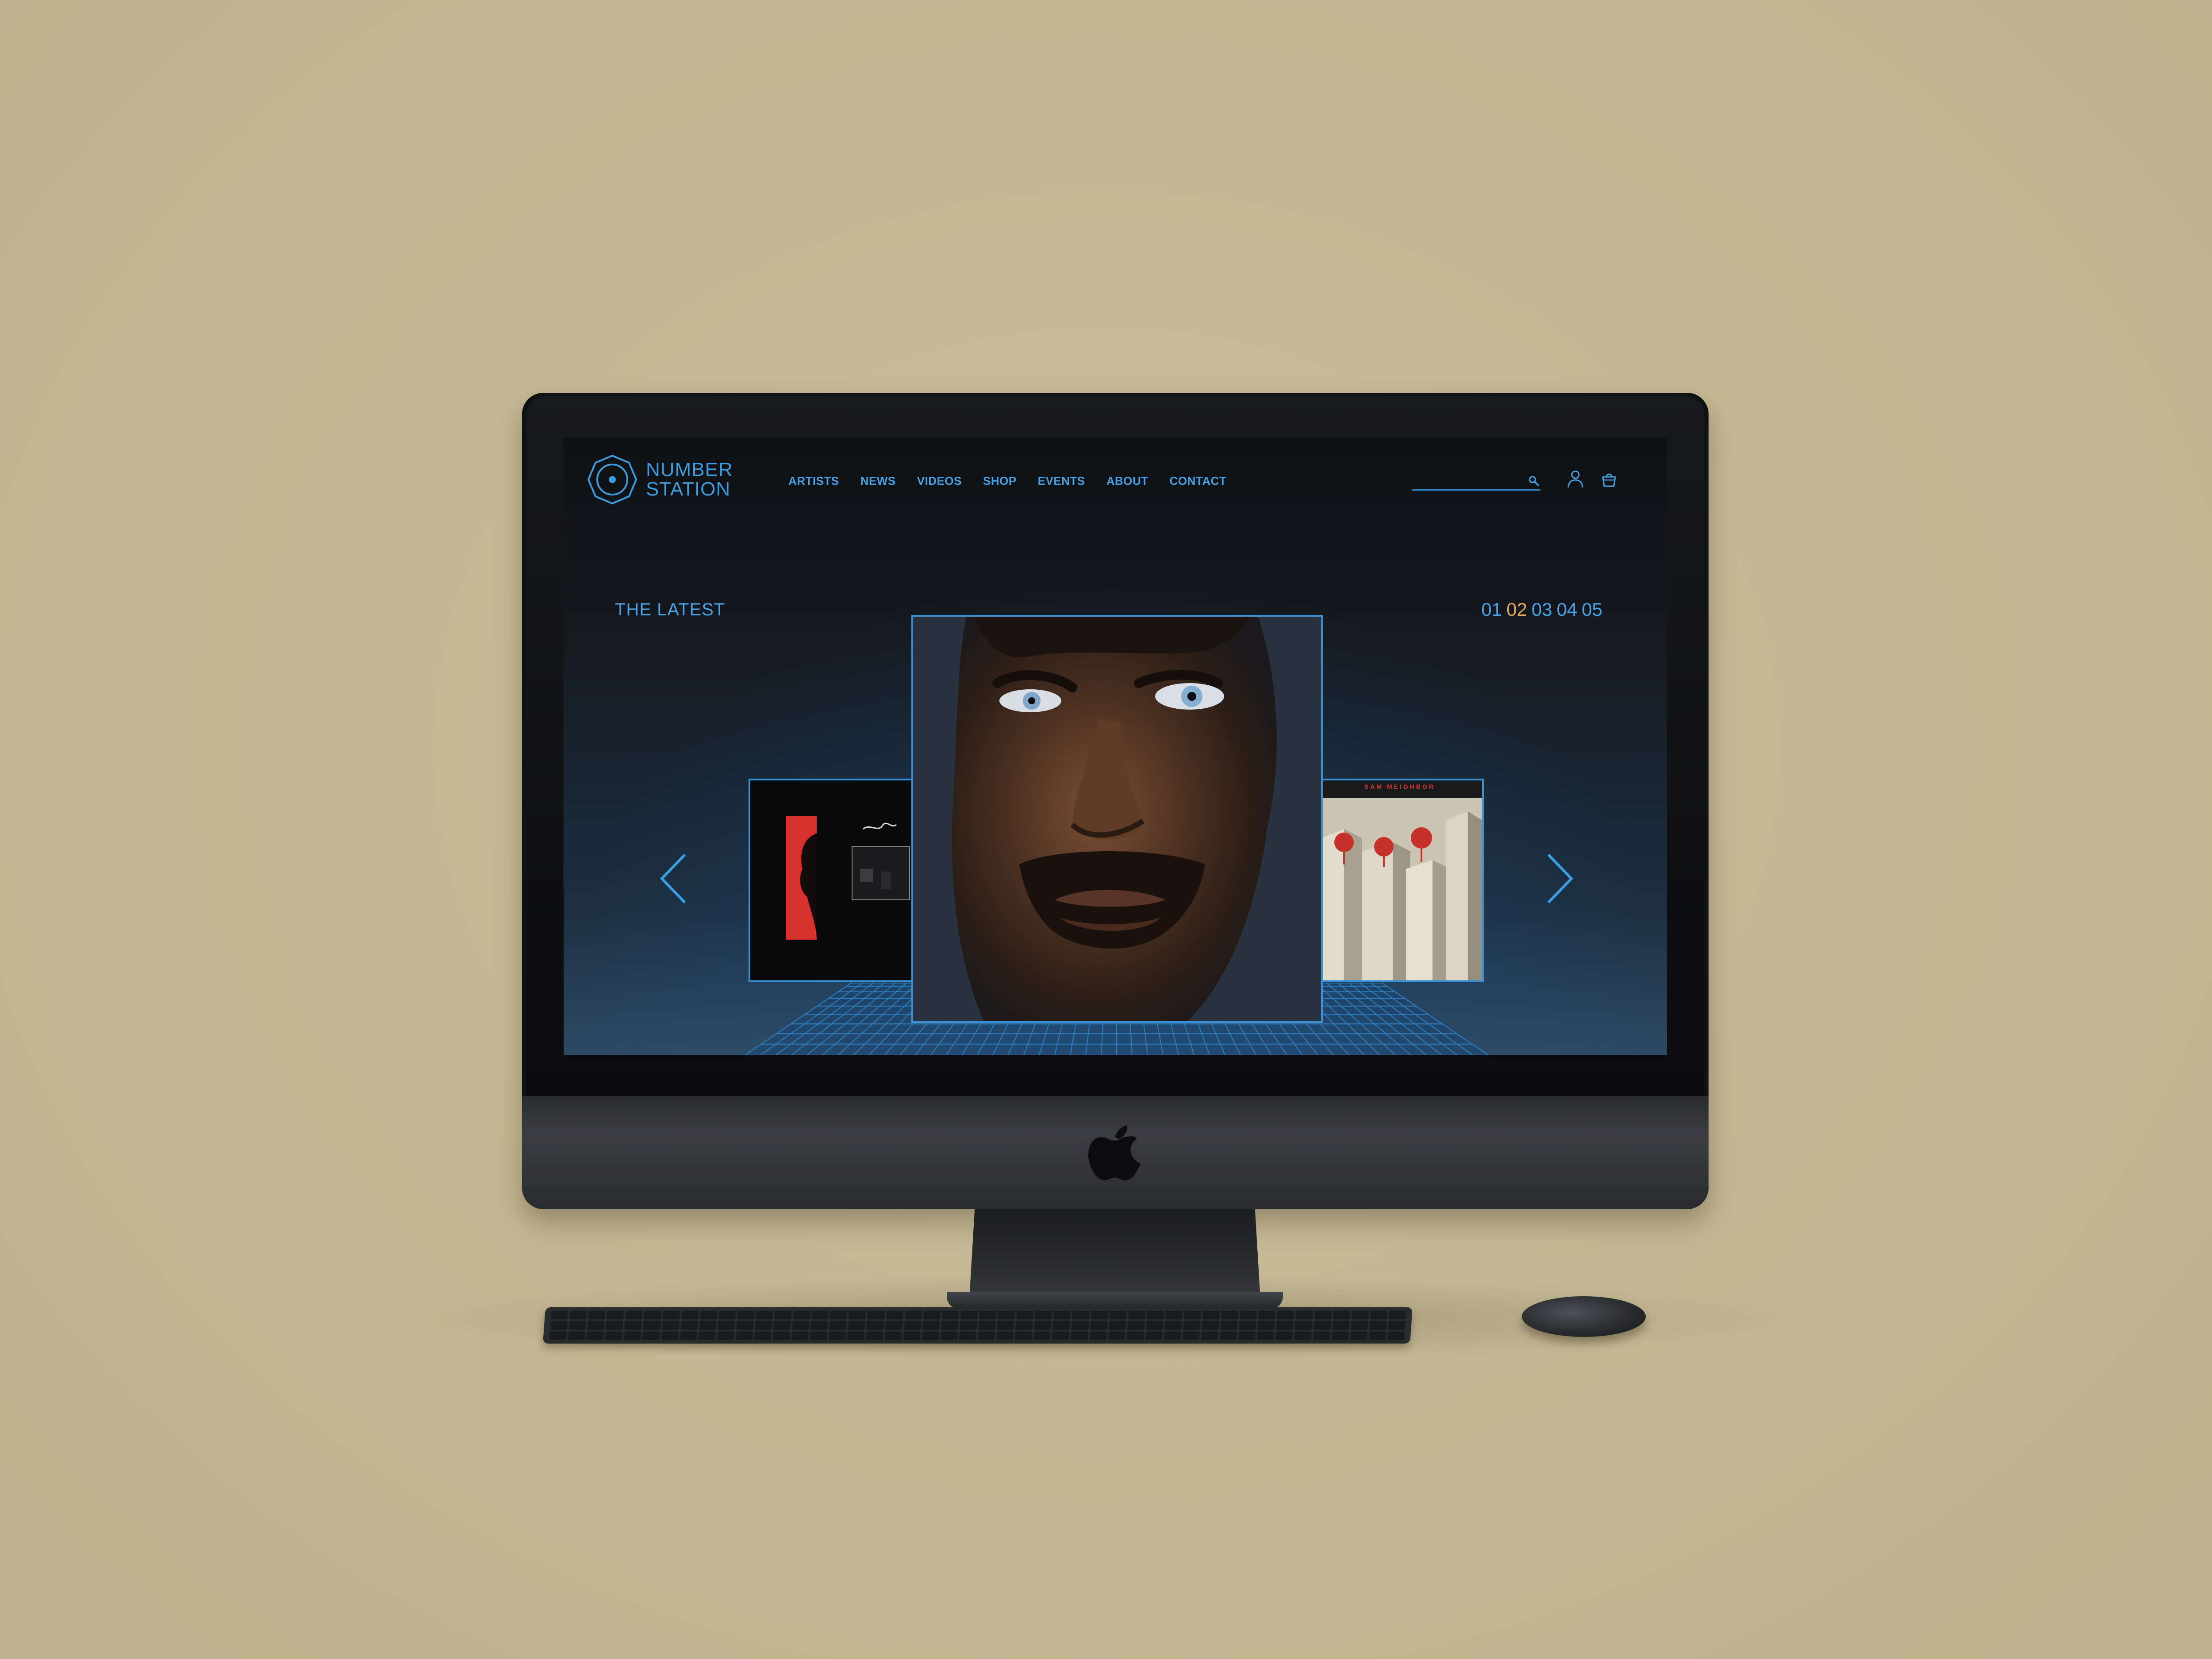 This screenshot has height=1659, width=2212. I want to click on album-art-left, so click(833, 880).